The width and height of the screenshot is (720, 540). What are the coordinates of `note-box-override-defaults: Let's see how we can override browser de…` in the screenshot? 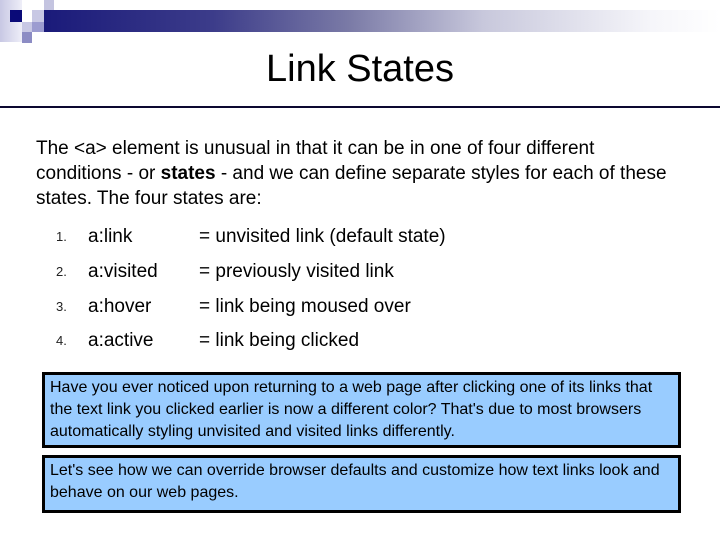 It's located at (361, 484).